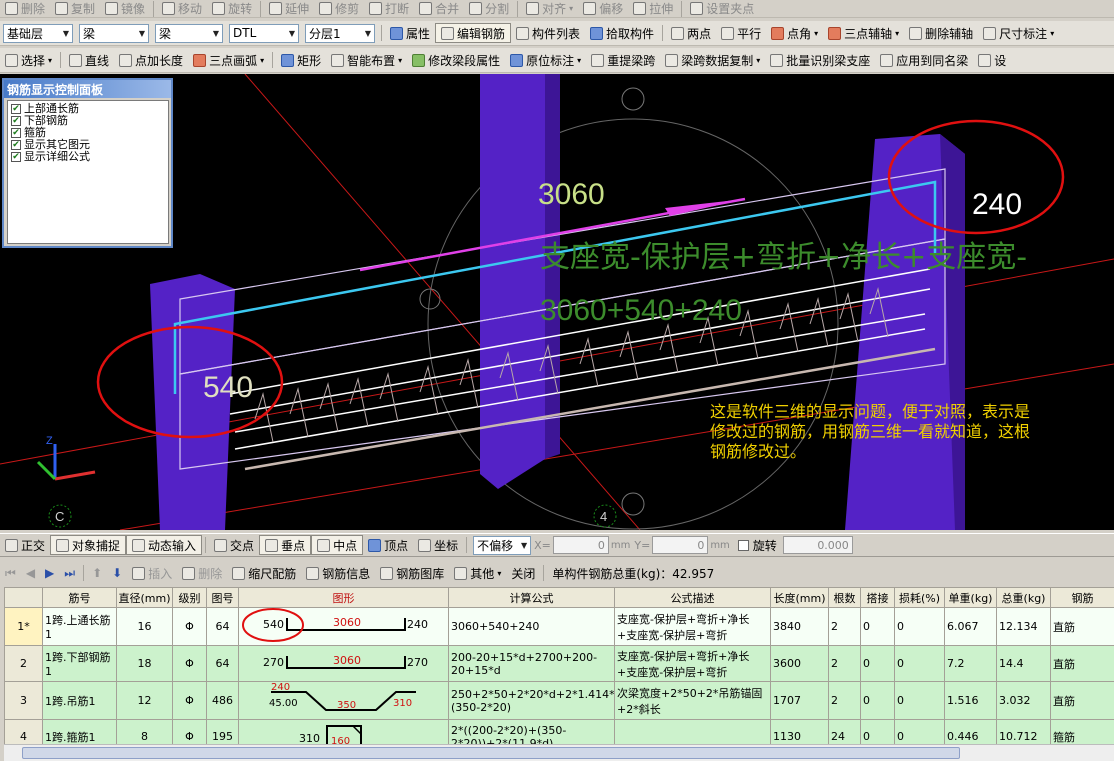 The height and width of the screenshot is (761, 1114). I want to click on column-header: 计算公式, so click(531, 597).